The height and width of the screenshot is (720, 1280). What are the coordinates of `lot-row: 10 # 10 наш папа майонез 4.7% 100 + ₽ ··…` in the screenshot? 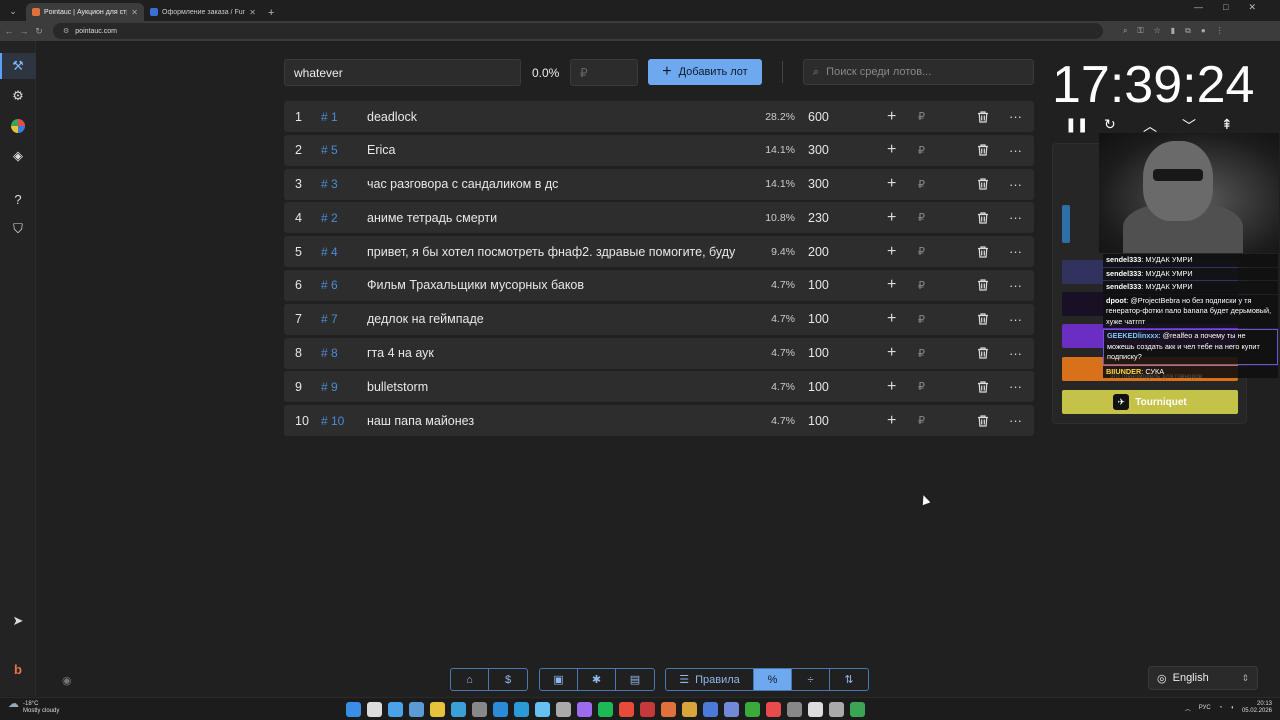 It's located at (659, 421).